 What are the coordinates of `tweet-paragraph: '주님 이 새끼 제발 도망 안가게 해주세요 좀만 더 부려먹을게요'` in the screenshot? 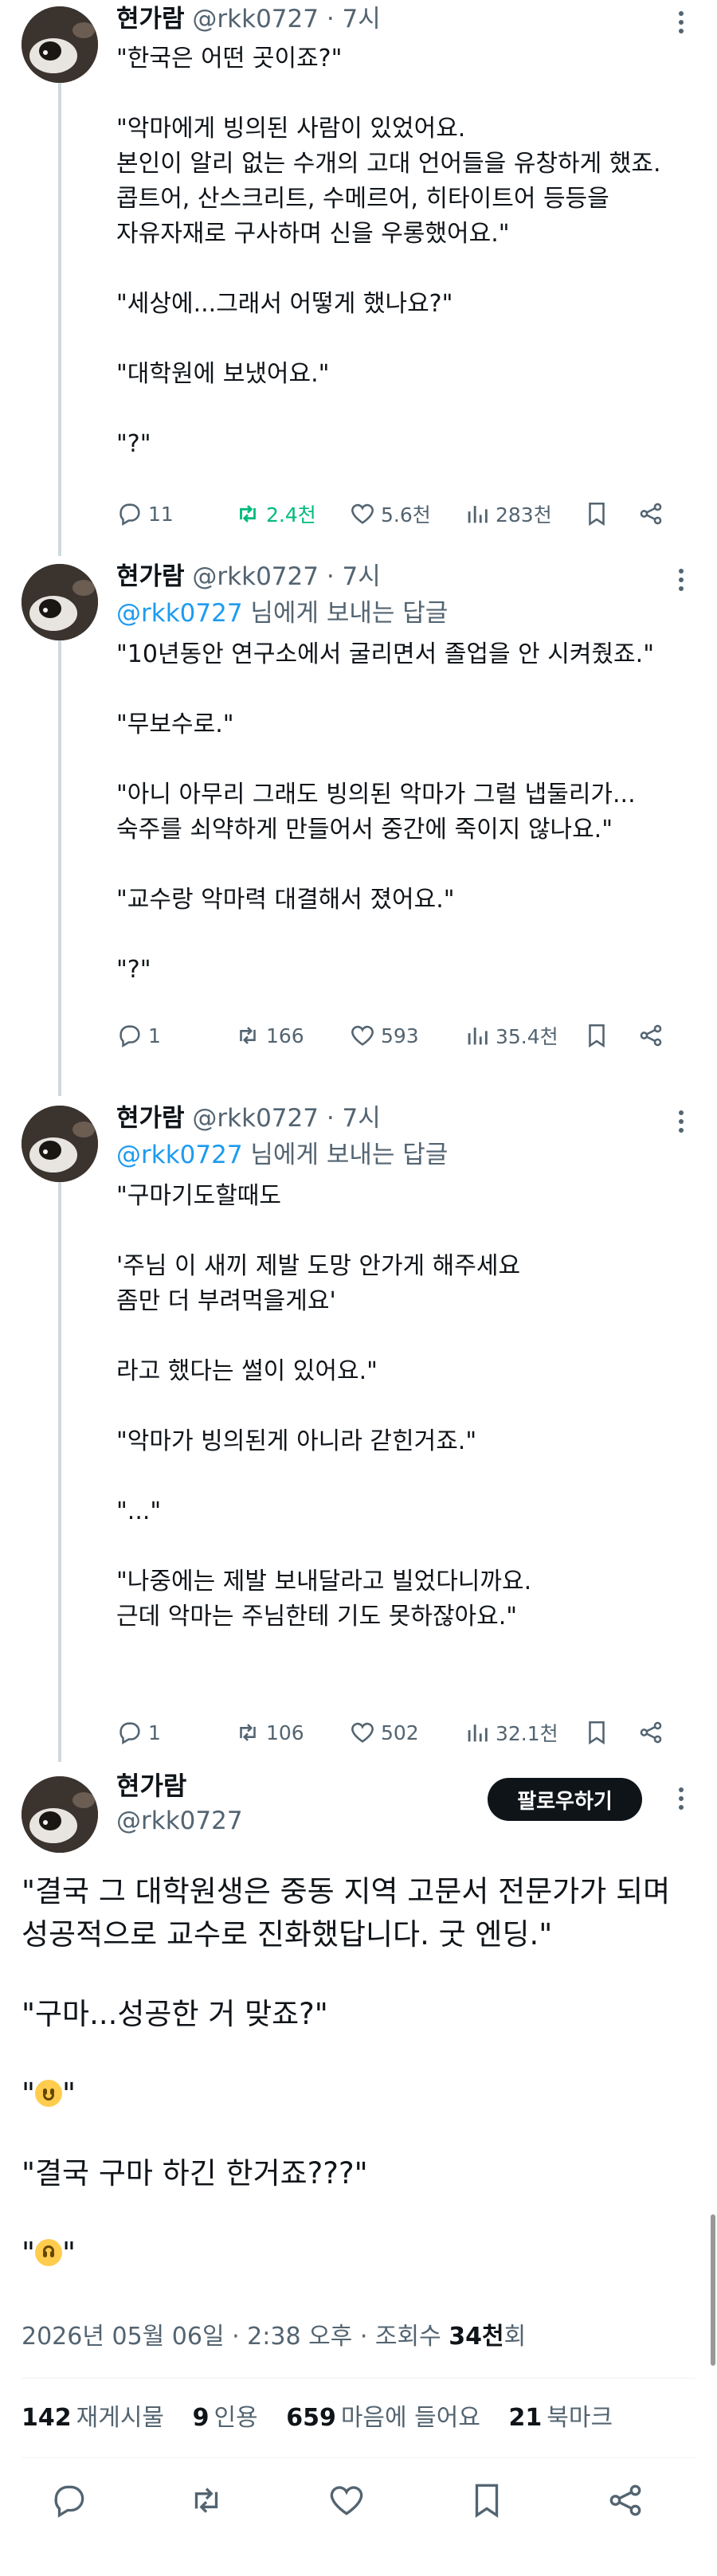 It's located at (318, 1283).